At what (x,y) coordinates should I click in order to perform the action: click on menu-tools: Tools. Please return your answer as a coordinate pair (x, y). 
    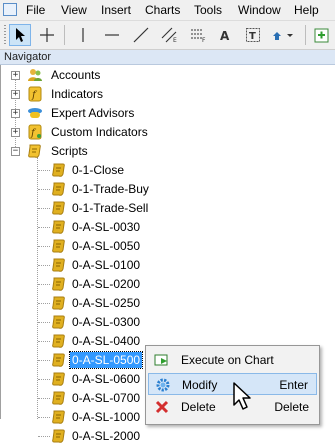
    Looking at the image, I should click on (208, 10).